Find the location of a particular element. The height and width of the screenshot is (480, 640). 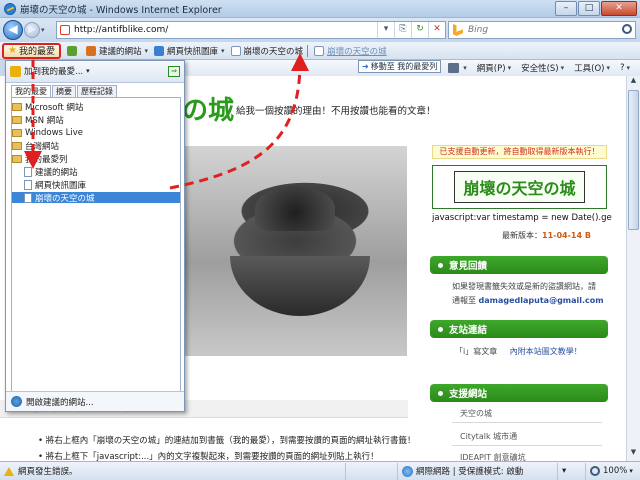

section-feedback: 意見回饋 is located at coordinates (519, 265).